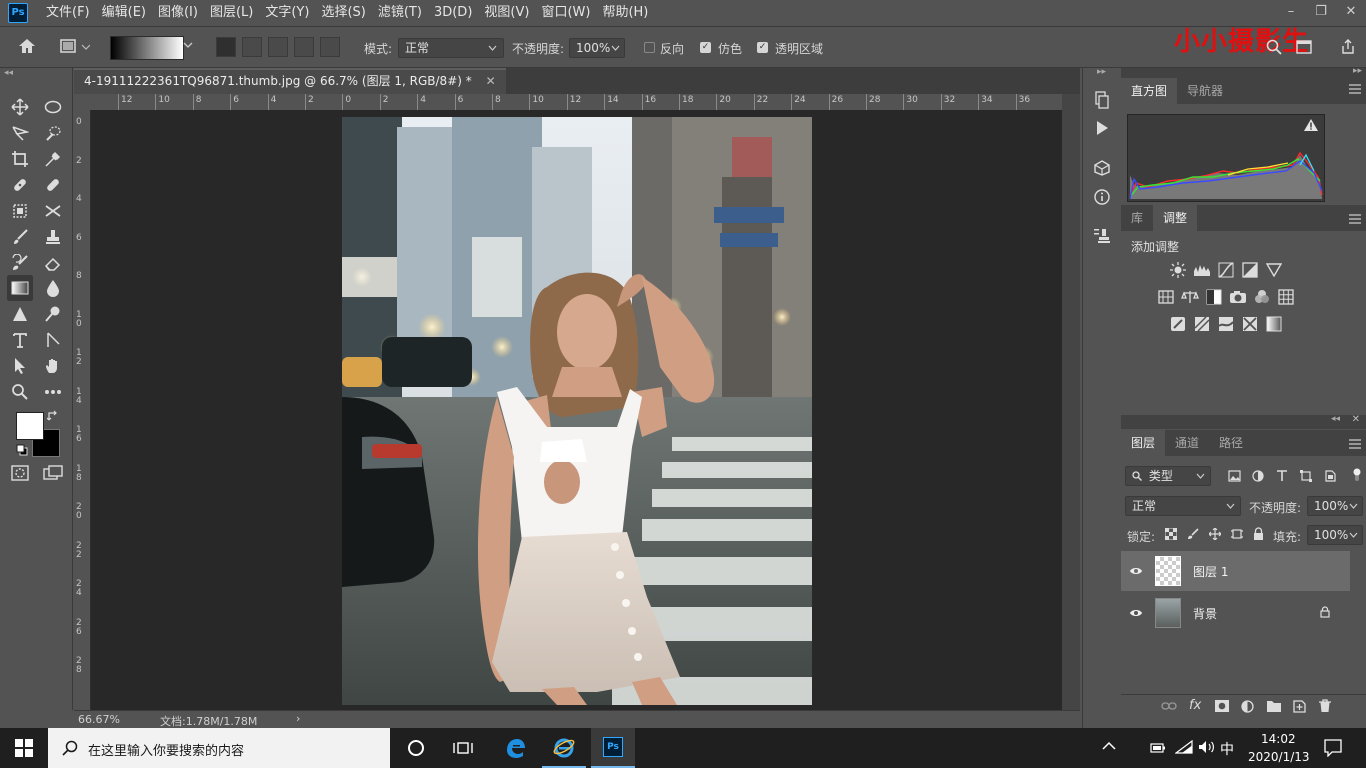 The width and height of the screenshot is (1366, 768). What do you see at coordinates (597, 48) in the screenshot?
I see `opacity-input: 100%` at bounding box center [597, 48].